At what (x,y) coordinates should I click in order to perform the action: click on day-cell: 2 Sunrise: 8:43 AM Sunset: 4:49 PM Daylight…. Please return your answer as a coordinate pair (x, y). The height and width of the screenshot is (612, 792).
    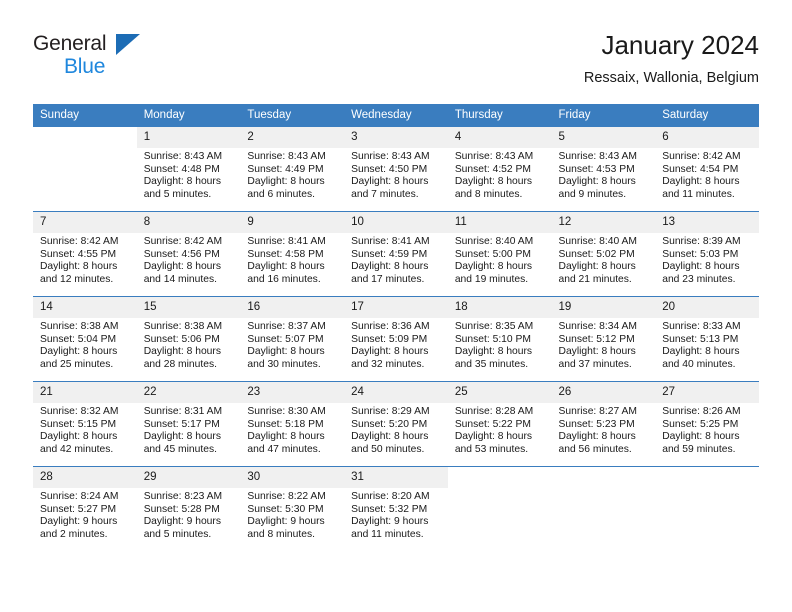
    Looking at the image, I should click on (292, 169).